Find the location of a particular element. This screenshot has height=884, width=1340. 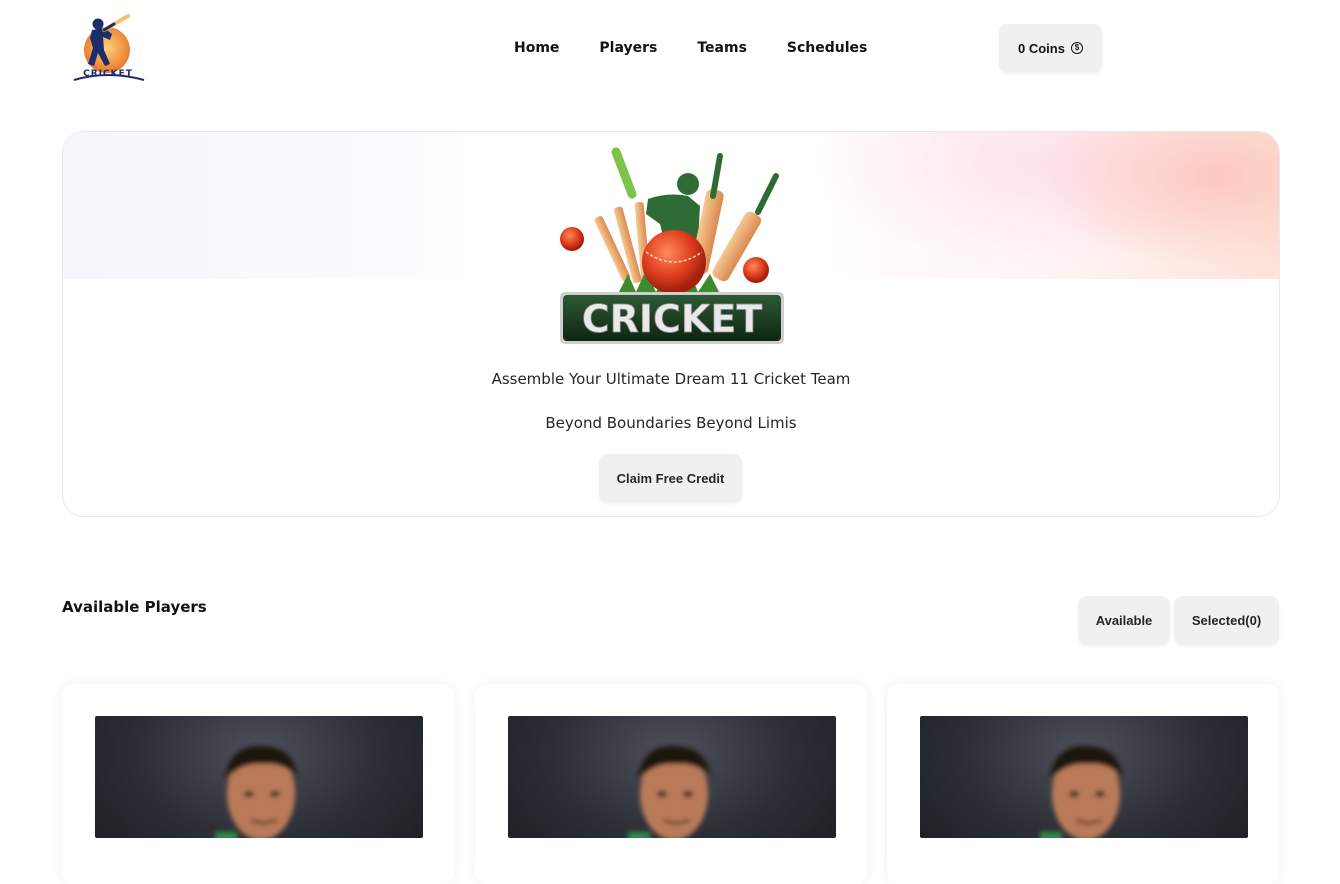

logo-text: CRICKET is located at coordinates (108, 74).